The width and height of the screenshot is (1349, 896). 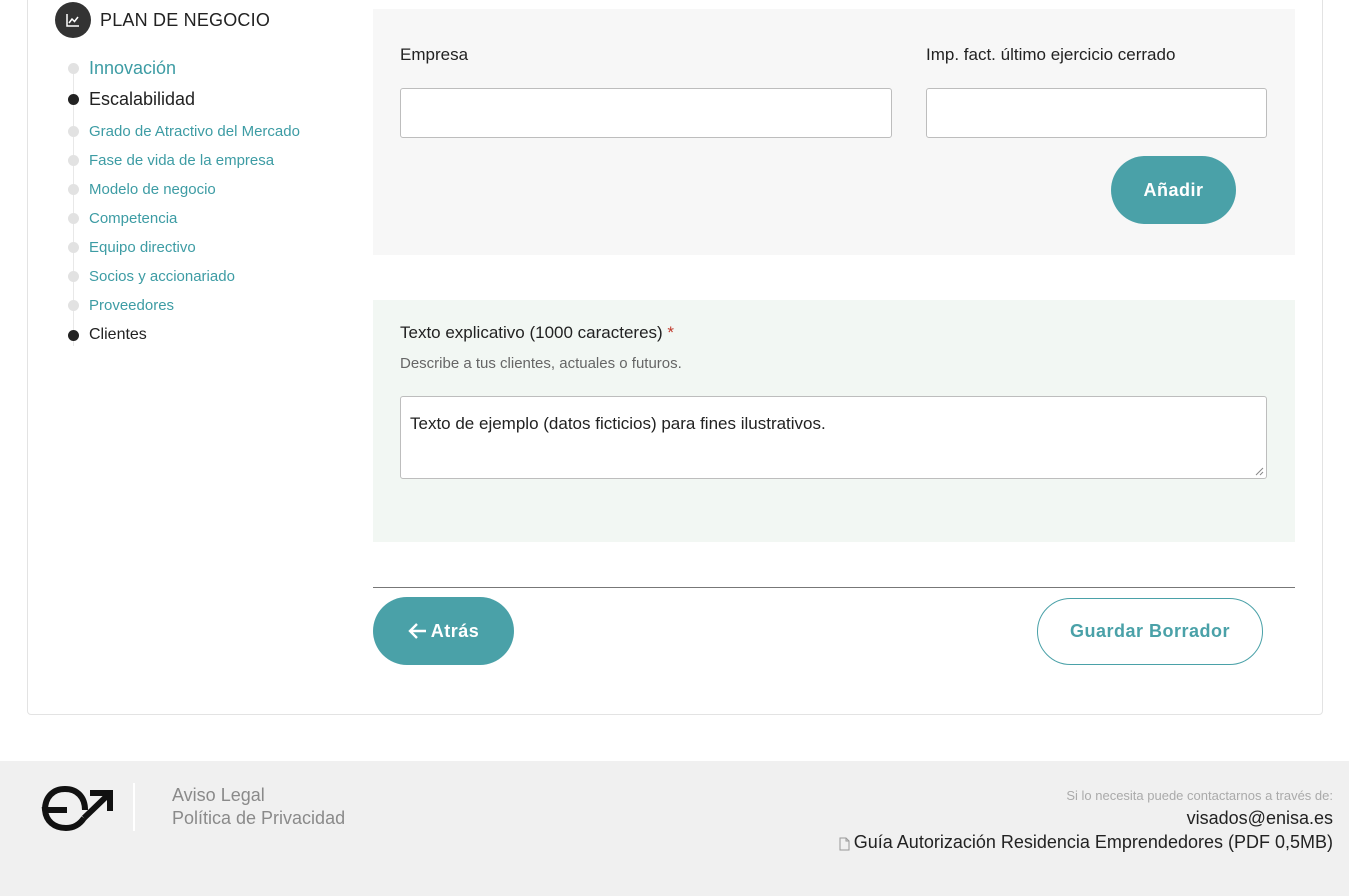 What do you see at coordinates (78, 810) in the screenshot?
I see `enisa-logo` at bounding box center [78, 810].